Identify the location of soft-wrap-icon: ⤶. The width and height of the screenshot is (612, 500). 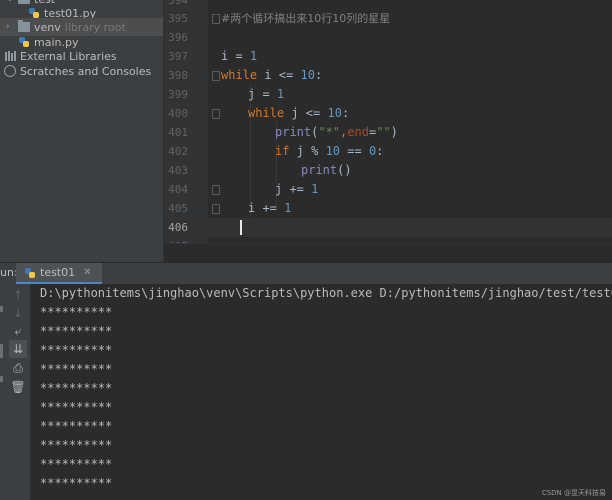
(18, 331).